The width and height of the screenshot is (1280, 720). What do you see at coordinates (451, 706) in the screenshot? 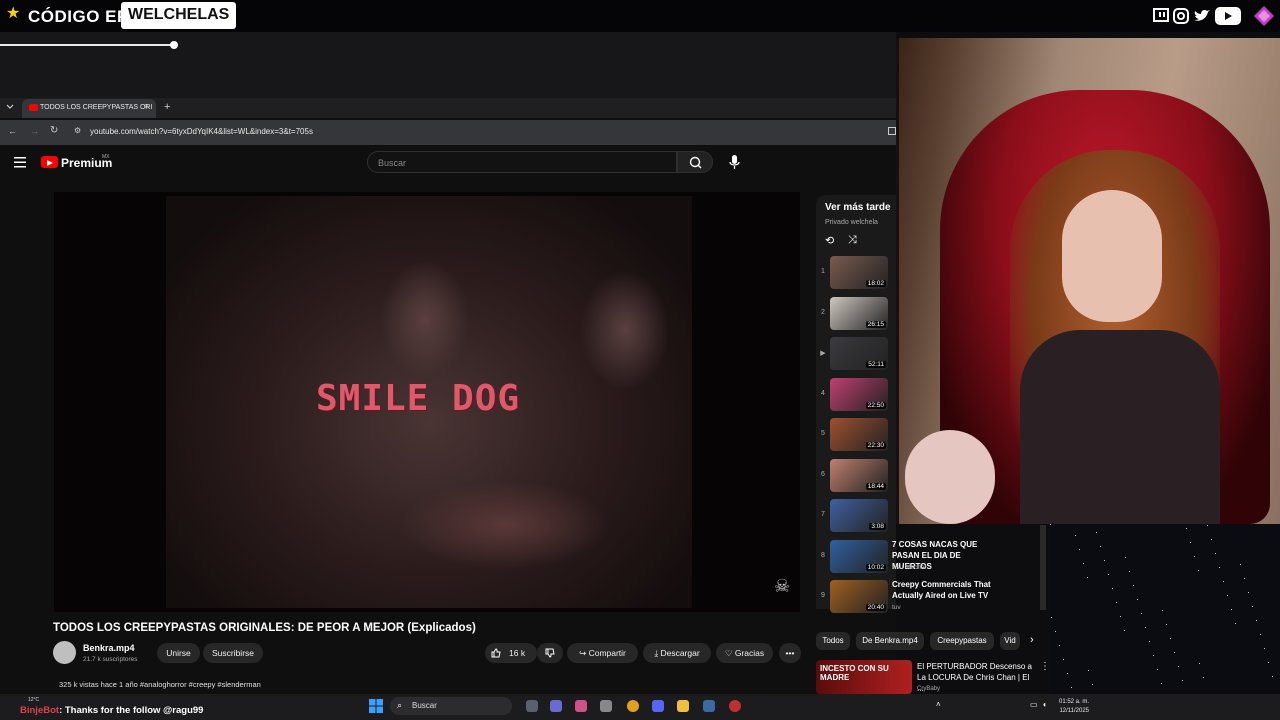
I see `taskbar-search: Buscar` at bounding box center [451, 706].